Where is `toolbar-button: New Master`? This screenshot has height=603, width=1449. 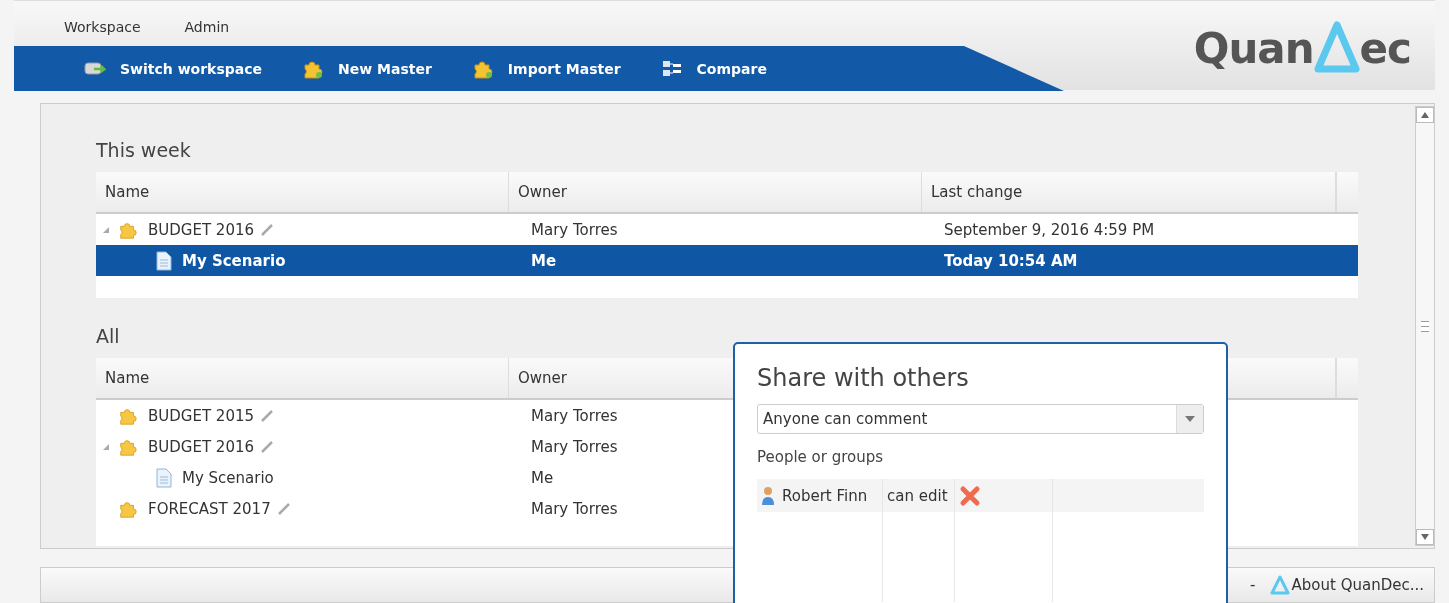
toolbar-button: New Master is located at coordinates (367, 68).